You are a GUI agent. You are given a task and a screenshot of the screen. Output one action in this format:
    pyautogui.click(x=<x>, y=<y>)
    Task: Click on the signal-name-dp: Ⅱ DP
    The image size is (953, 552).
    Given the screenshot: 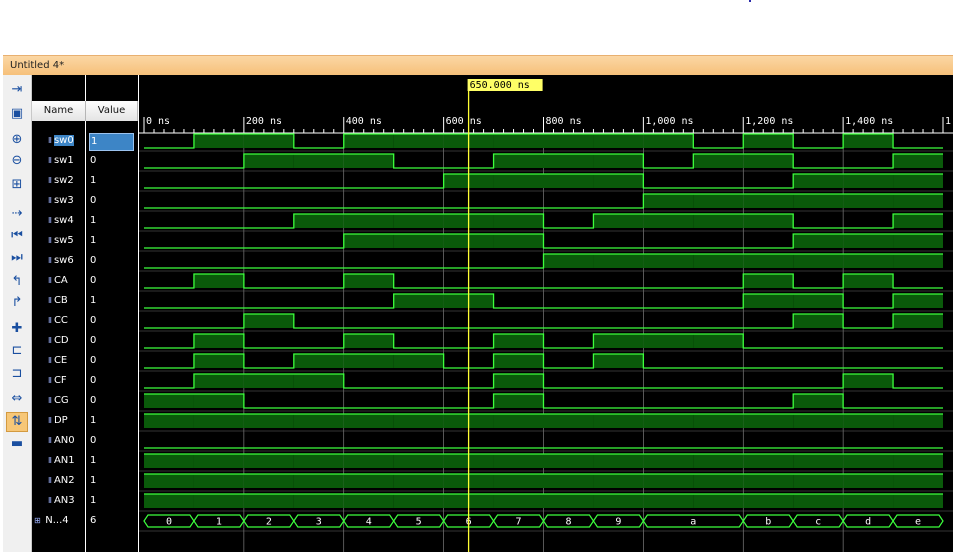 What is the action you would take?
    pyautogui.click(x=58, y=421)
    